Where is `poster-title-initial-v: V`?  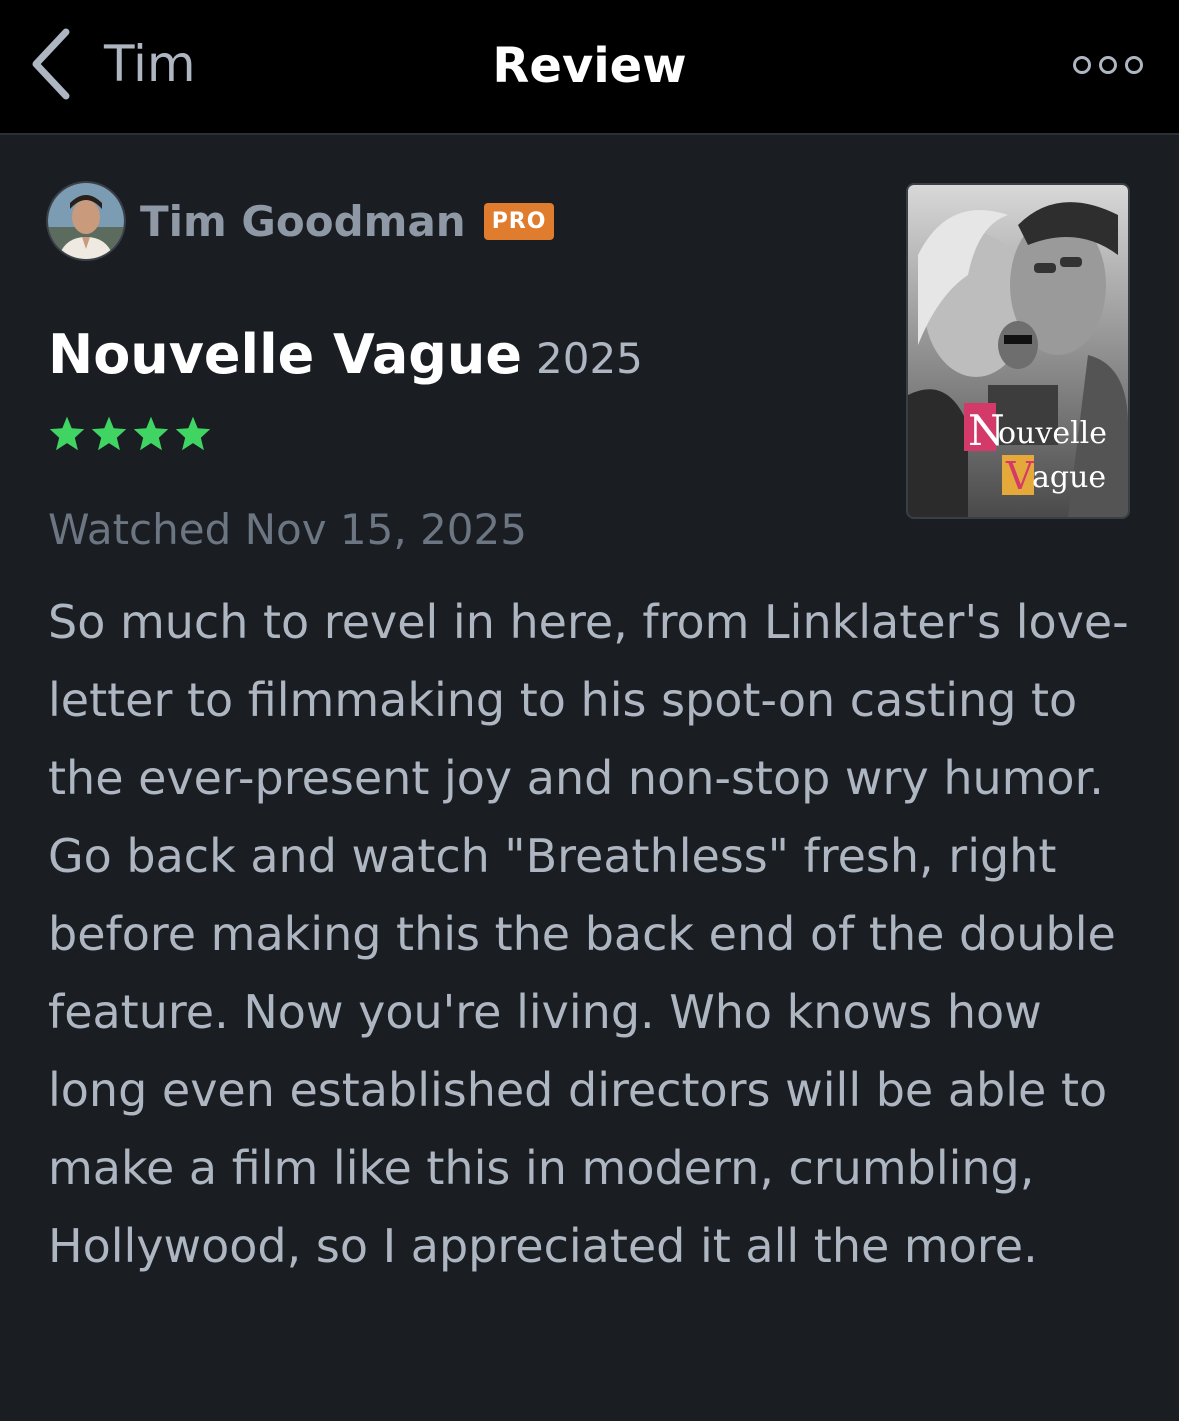
poster-title-initial-v: V is located at coordinates (1019, 476).